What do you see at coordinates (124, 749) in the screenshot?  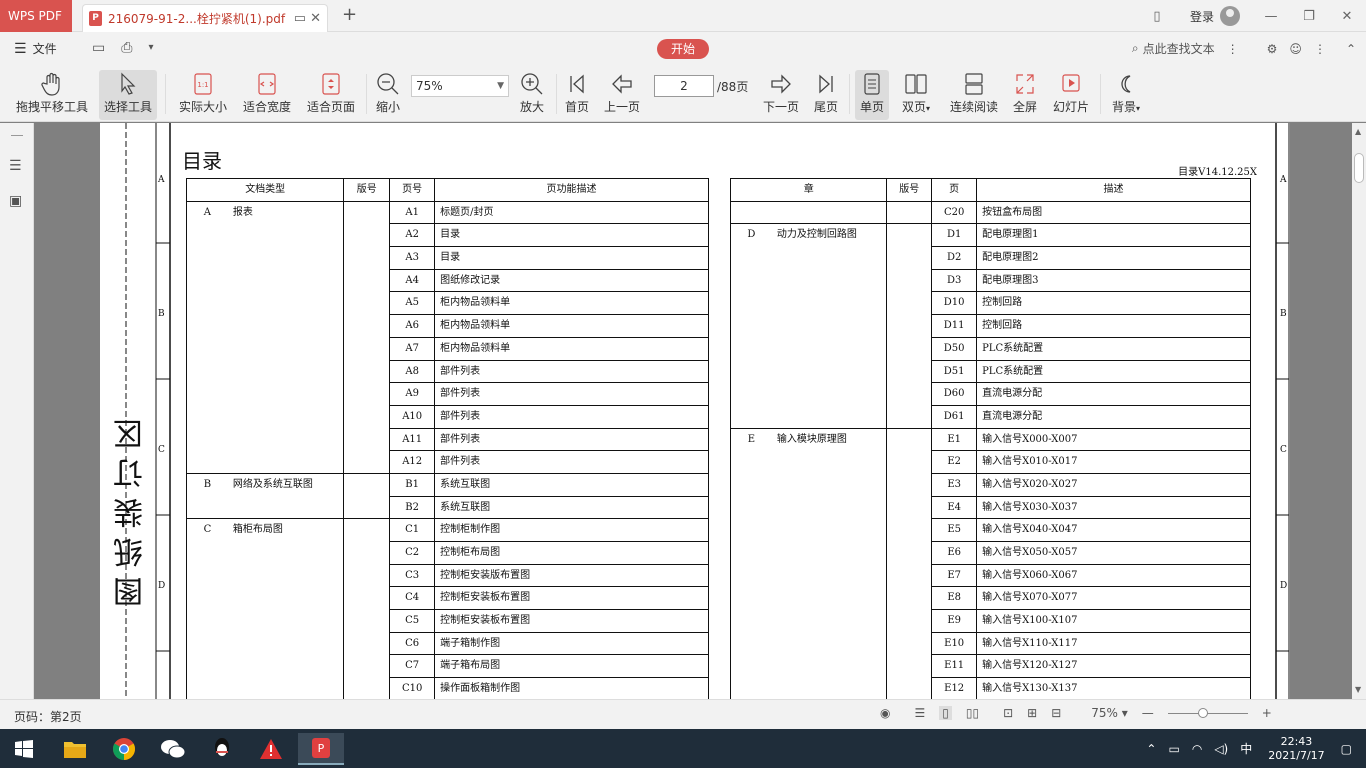 I see `chrome-icon` at bounding box center [124, 749].